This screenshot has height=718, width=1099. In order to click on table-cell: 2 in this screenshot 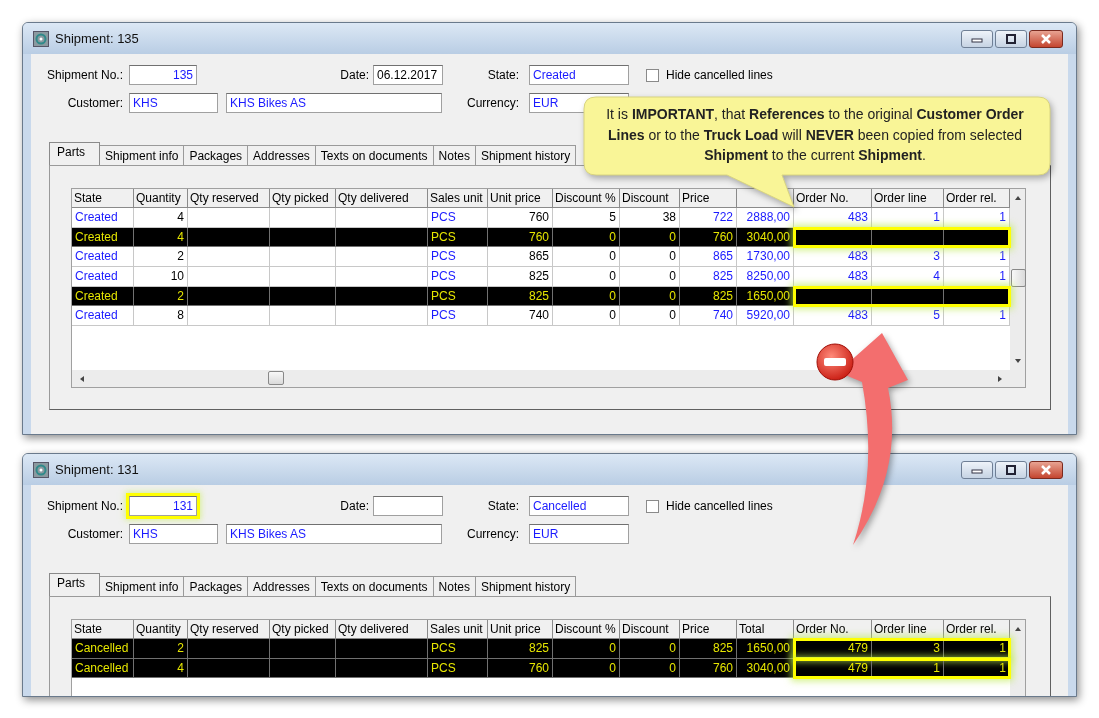, I will do `click(161, 649)`.